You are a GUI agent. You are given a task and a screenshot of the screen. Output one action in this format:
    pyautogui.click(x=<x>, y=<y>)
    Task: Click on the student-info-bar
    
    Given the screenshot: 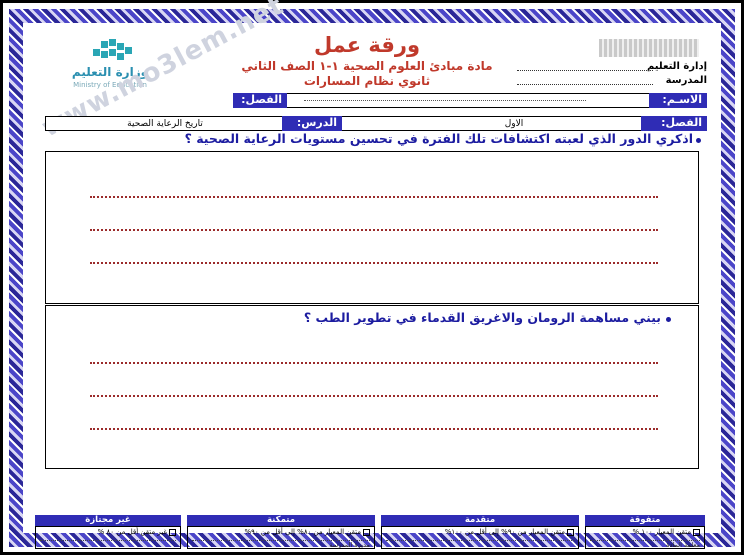 What is the action you would take?
    pyautogui.click(x=470, y=100)
    